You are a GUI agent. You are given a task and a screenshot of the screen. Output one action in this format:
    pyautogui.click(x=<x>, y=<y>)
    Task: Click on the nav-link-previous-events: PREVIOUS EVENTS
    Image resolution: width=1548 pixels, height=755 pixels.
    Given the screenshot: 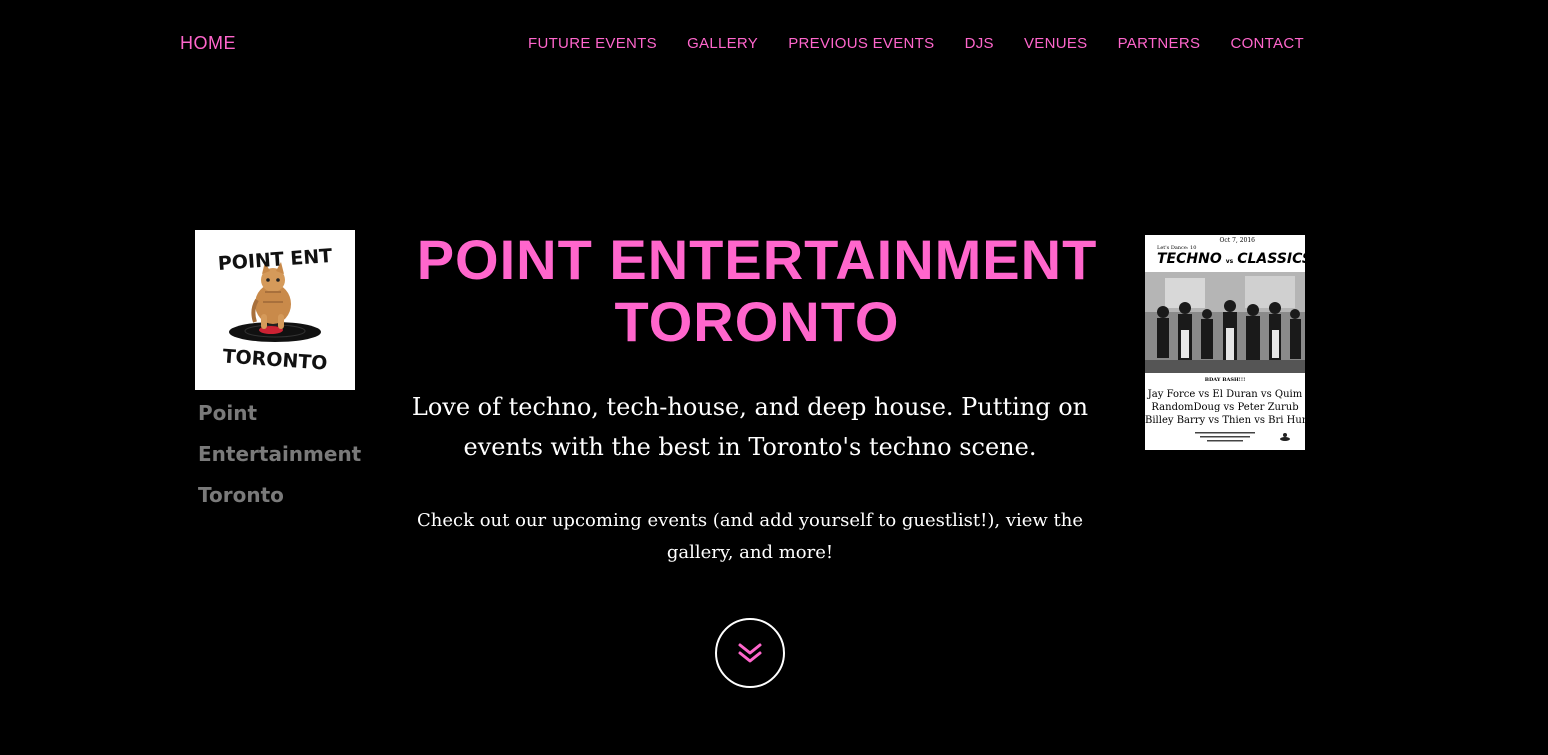 What is the action you would take?
    pyautogui.click(x=861, y=43)
    